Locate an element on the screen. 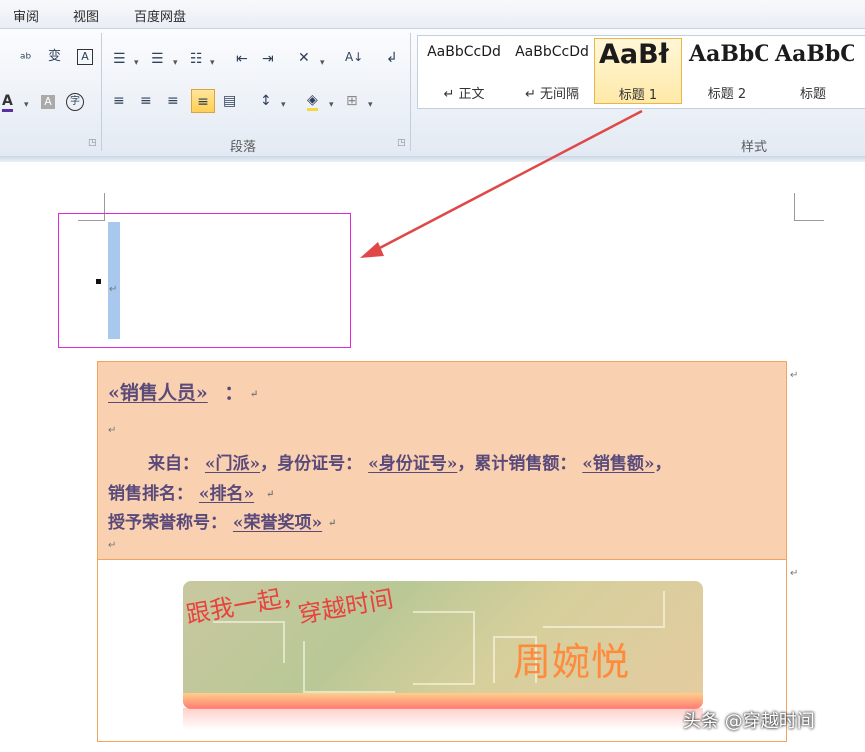 The height and width of the screenshot is (752, 865). rank-line: 销售排名： «排名» ↵ is located at coordinates (191, 491).